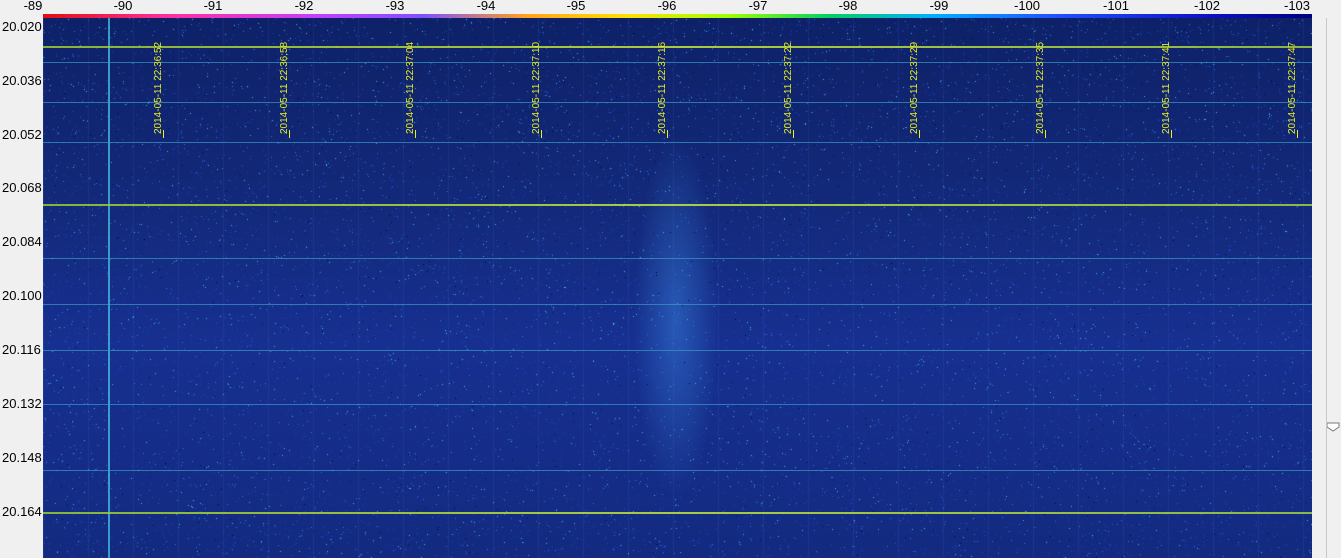 Image resolution: width=1341 pixels, height=558 pixels. Describe the element at coordinates (1116, 6) in the screenshot. I see `frequency-tick: -101` at that location.